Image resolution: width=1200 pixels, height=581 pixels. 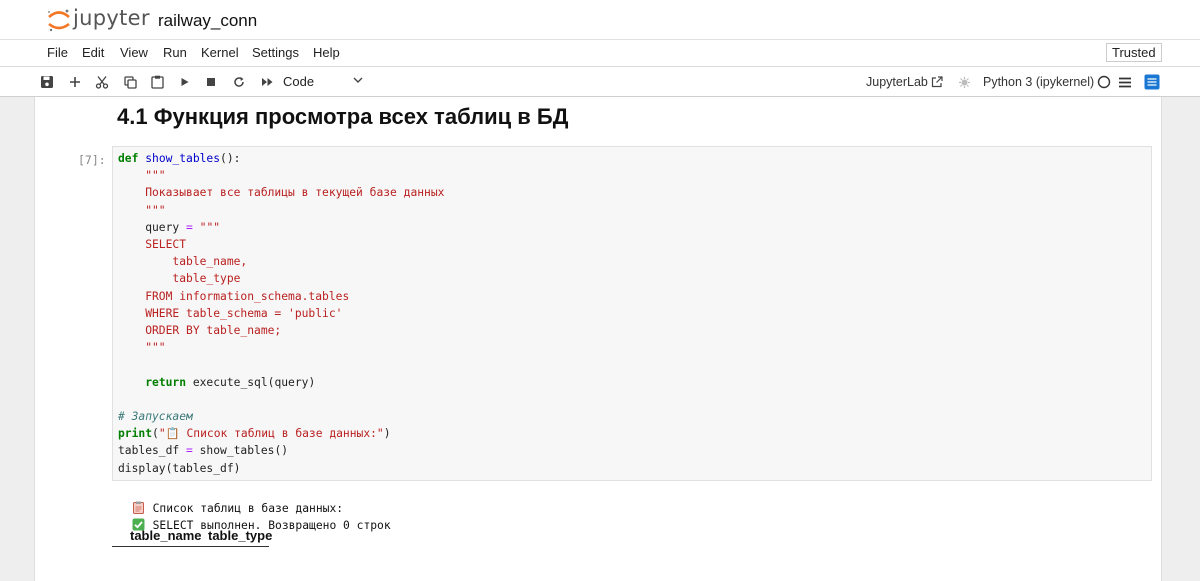 What do you see at coordinates (211, 82) in the screenshot?
I see `stop-kernel-icon` at bounding box center [211, 82].